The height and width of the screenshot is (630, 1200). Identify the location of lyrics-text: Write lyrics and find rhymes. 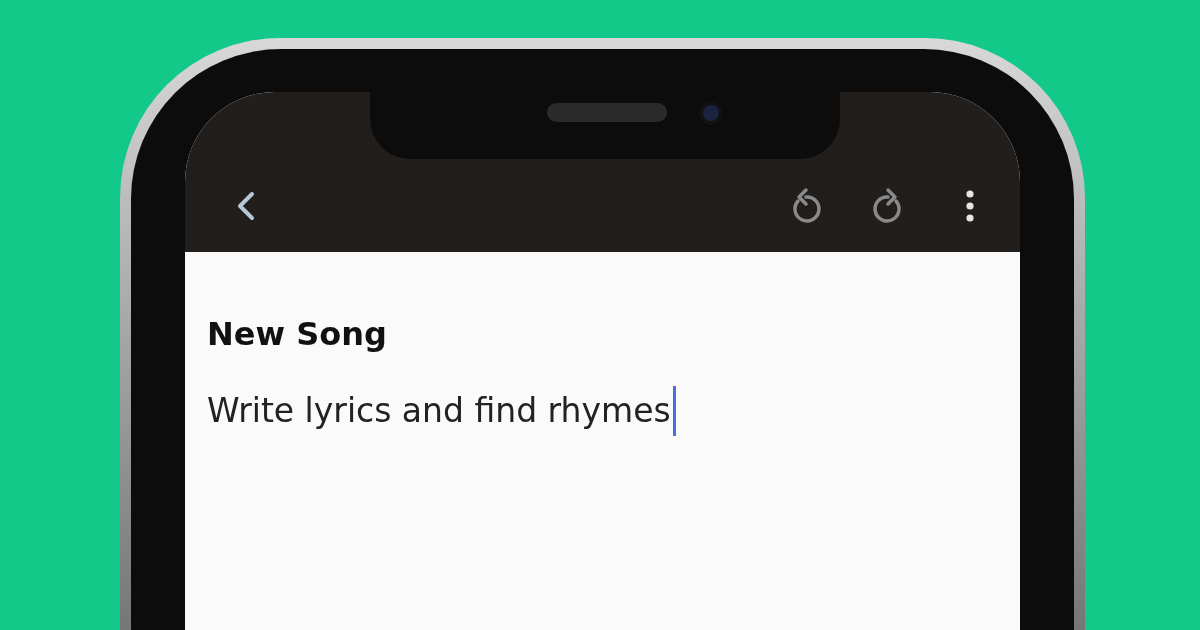
(439, 411).